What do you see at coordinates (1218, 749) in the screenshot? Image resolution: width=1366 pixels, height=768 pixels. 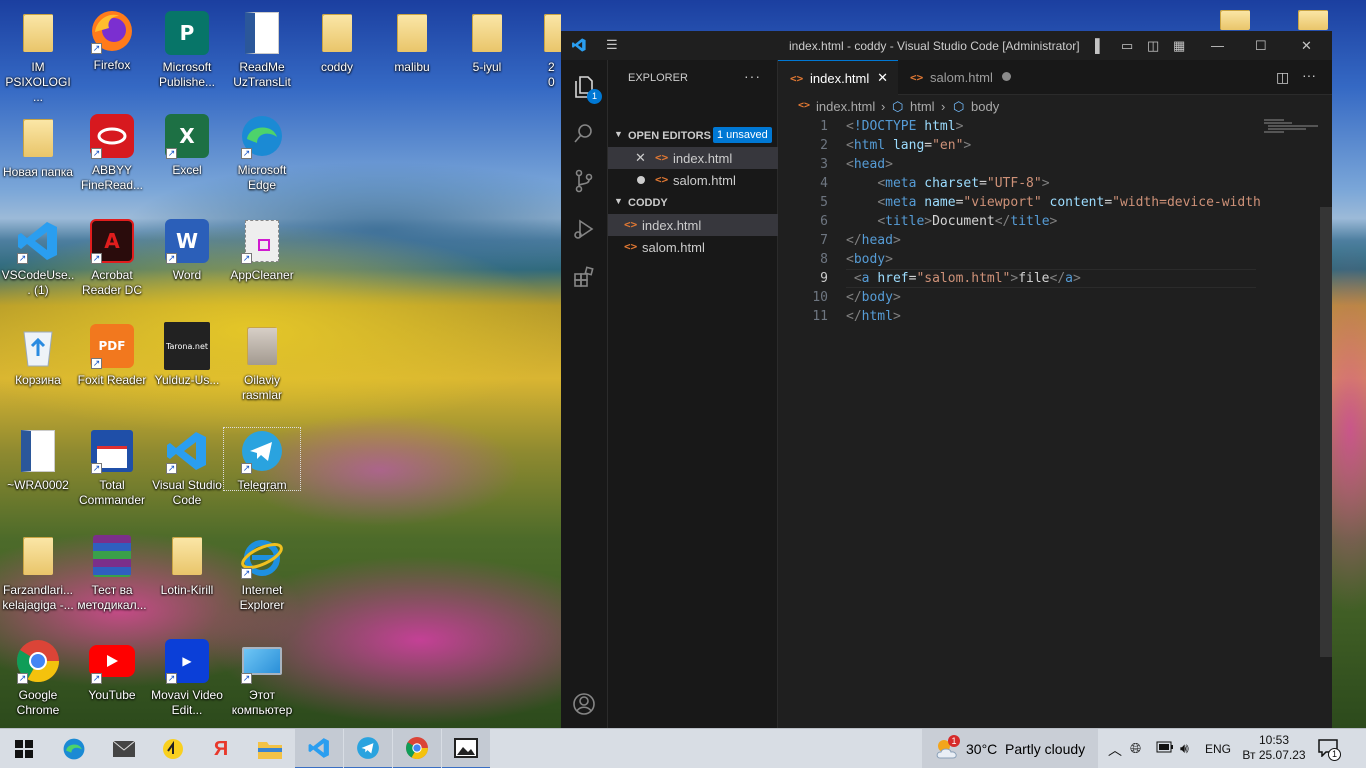 I see `input-language: ENG` at bounding box center [1218, 749].